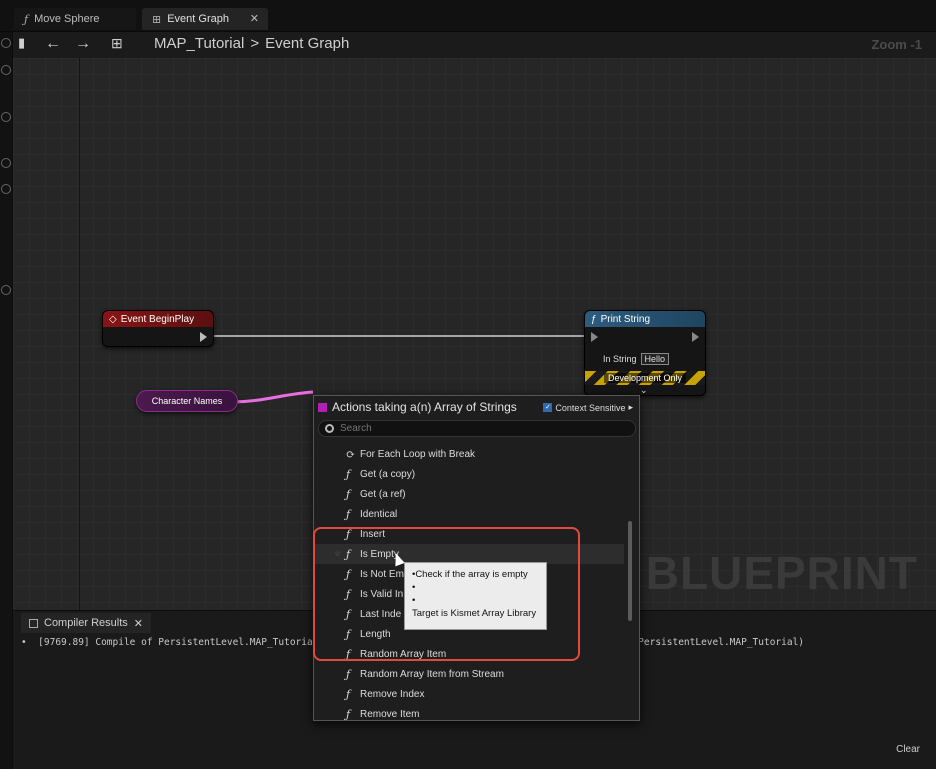 This screenshot has height=769, width=936. Describe the element at coordinates (33, 623) in the screenshot. I see `panel-icon` at that location.